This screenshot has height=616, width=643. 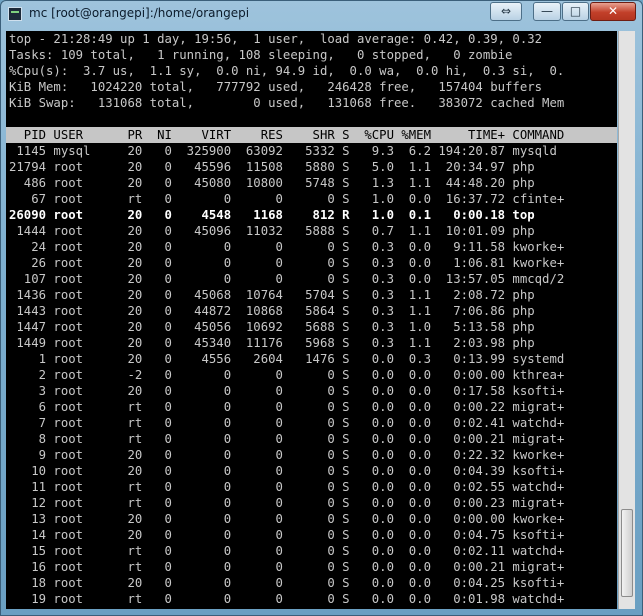 I want to click on terminal-app-icon, so click(x=15, y=14).